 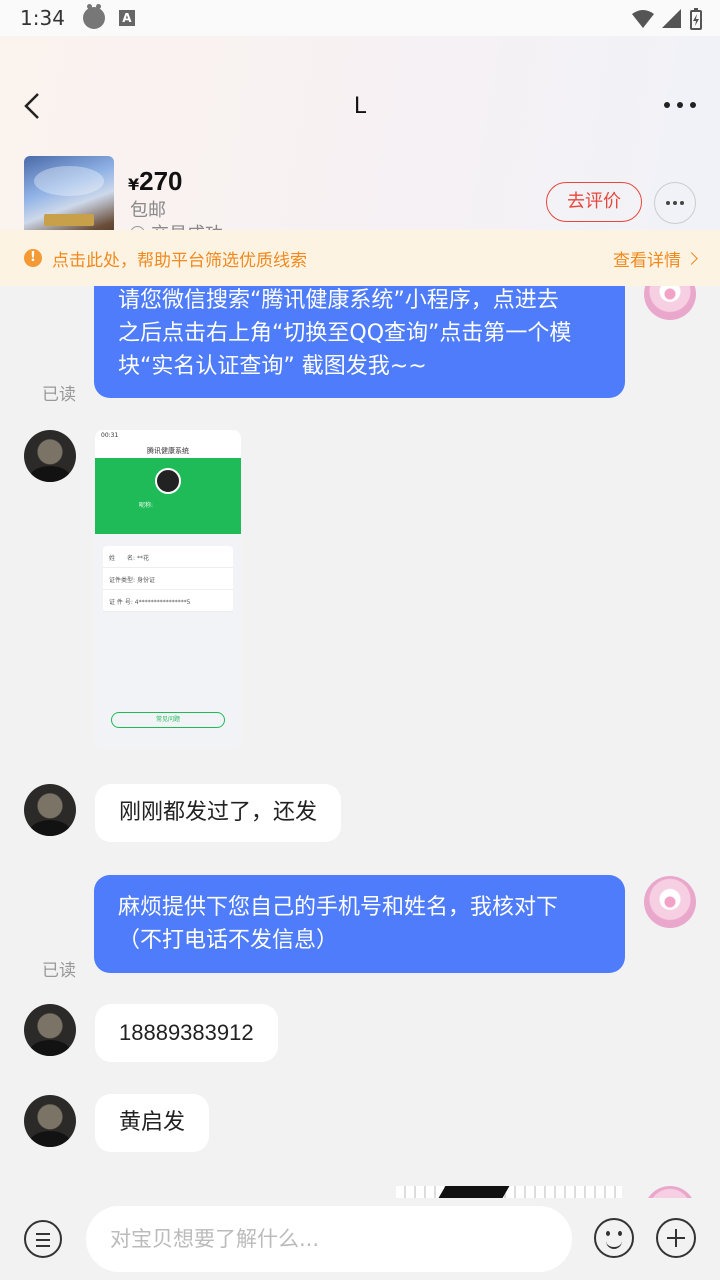 I want to click on shipping-label: 包邮, so click(x=148, y=210).